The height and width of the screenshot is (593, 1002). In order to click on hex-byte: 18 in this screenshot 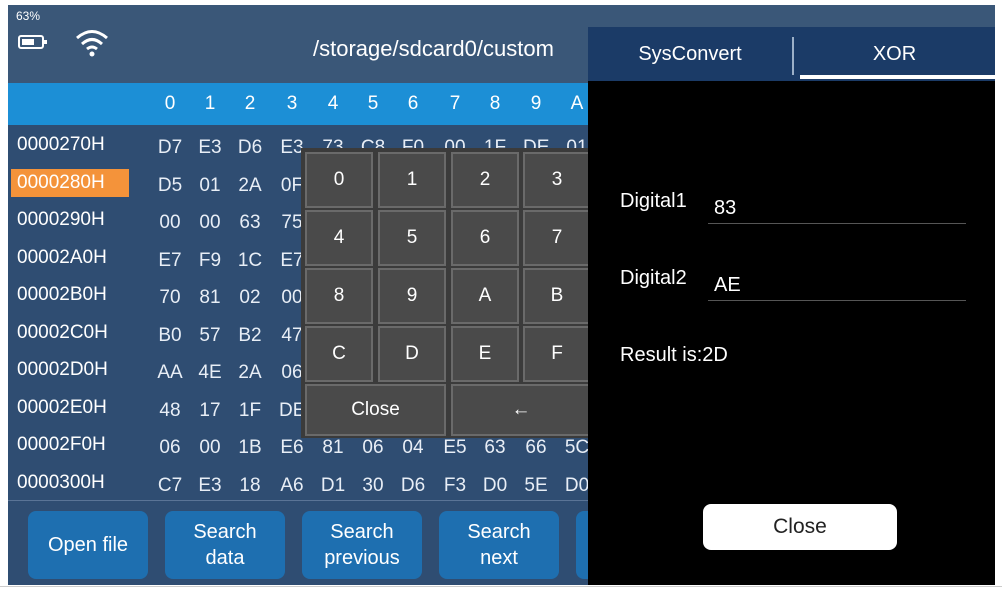, I will do `click(250, 486)`.